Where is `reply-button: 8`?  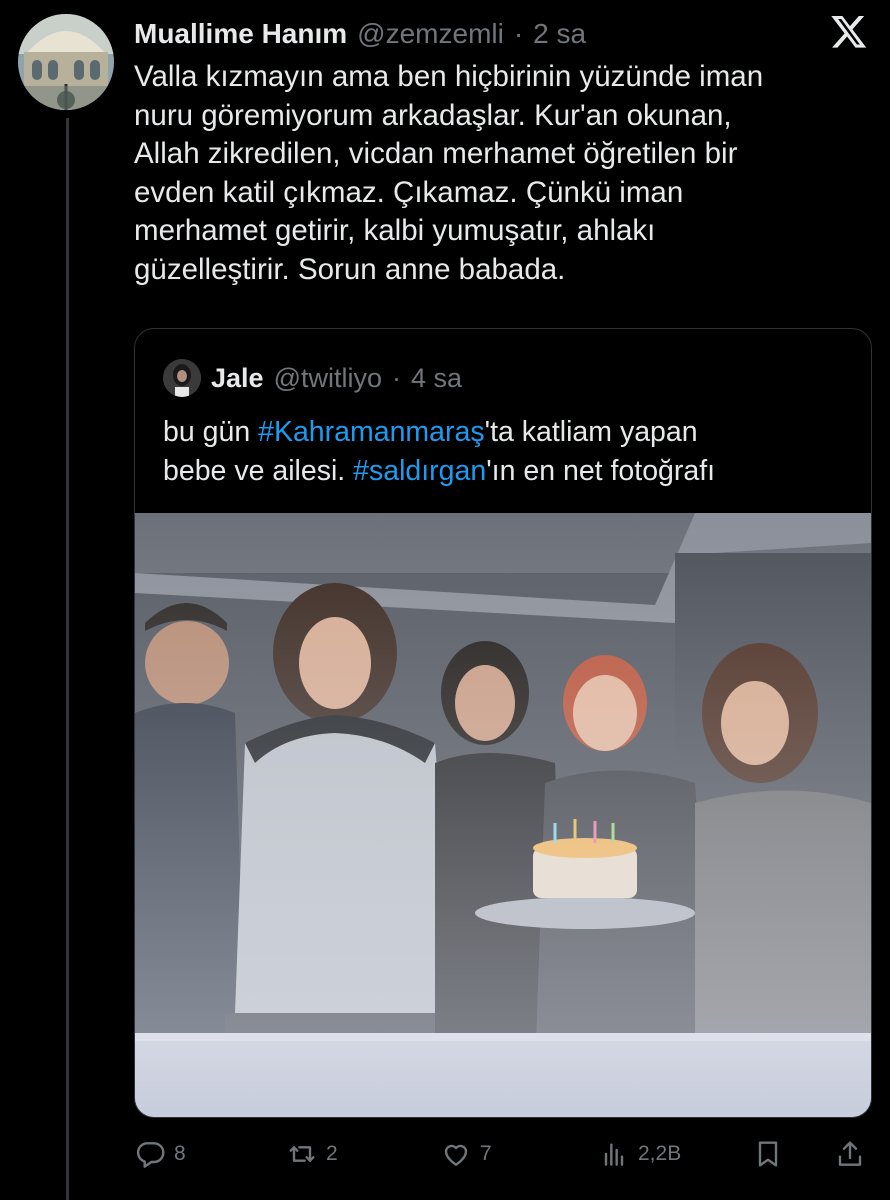
reply-button: 8 is located at coordinates (160, 1154).